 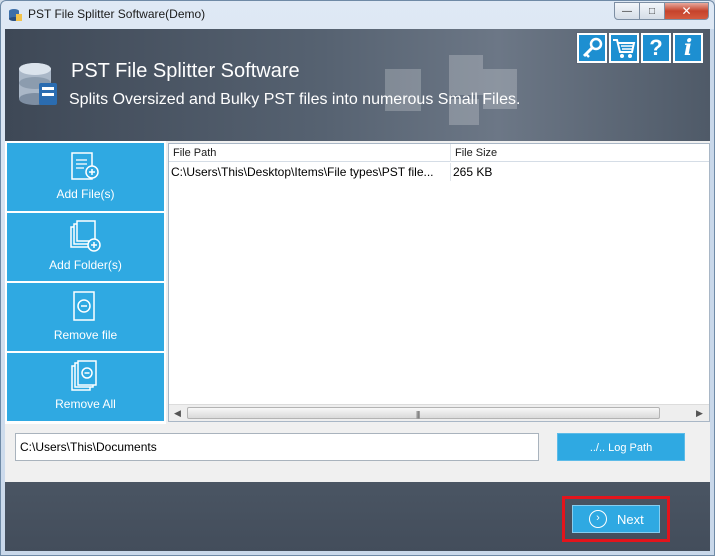 I want to click on remove-all-icon, so click(x=84, y=375).